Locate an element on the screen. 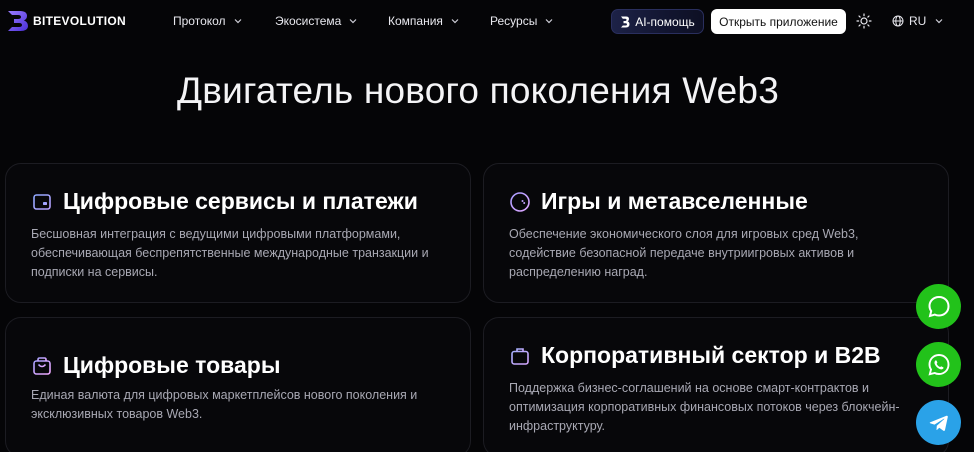  ai-help-label: AI-помощь is located at coordinates (665, 21).